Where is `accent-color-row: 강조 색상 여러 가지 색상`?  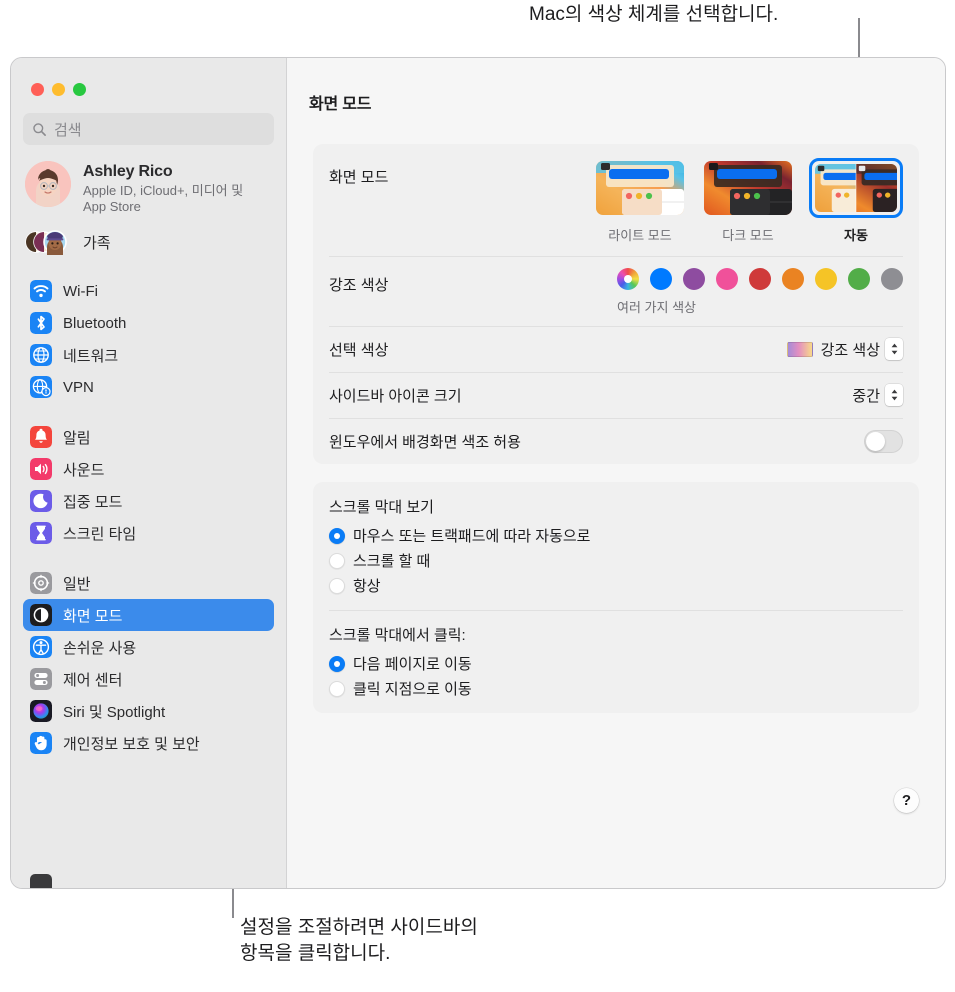 accent-color-row: 강조 색상 여러 가지 색상 is located at coordinates (616, 291).